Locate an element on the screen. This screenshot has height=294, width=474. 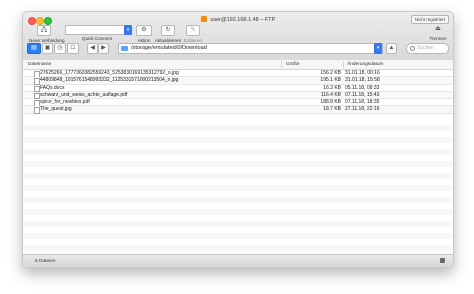
bonjour-view-button: ☖ is located at coordinates (73, 48).